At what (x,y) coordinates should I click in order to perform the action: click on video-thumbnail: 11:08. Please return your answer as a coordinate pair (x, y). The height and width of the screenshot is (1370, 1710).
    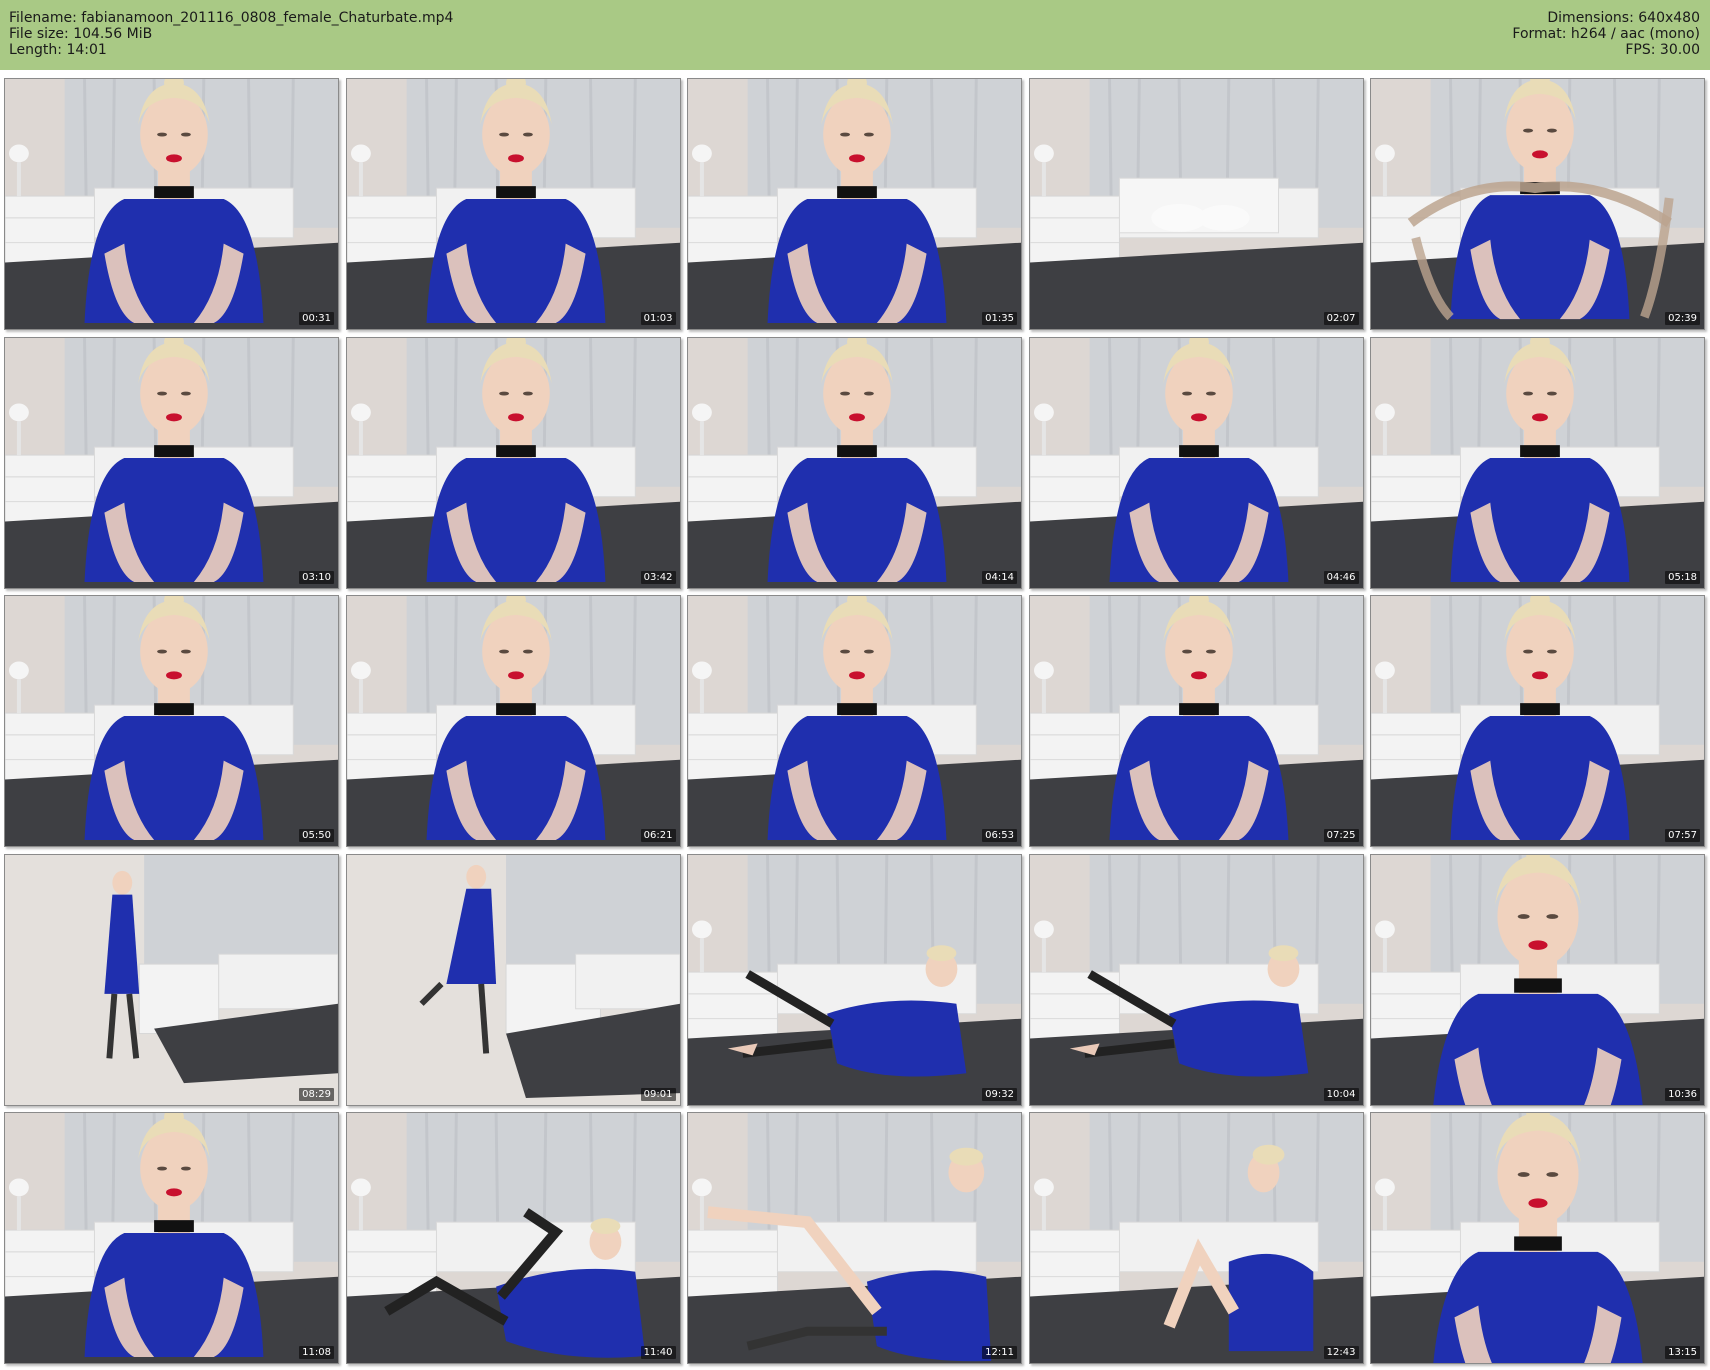
    Looking at the image, I should click on (171, 1238).